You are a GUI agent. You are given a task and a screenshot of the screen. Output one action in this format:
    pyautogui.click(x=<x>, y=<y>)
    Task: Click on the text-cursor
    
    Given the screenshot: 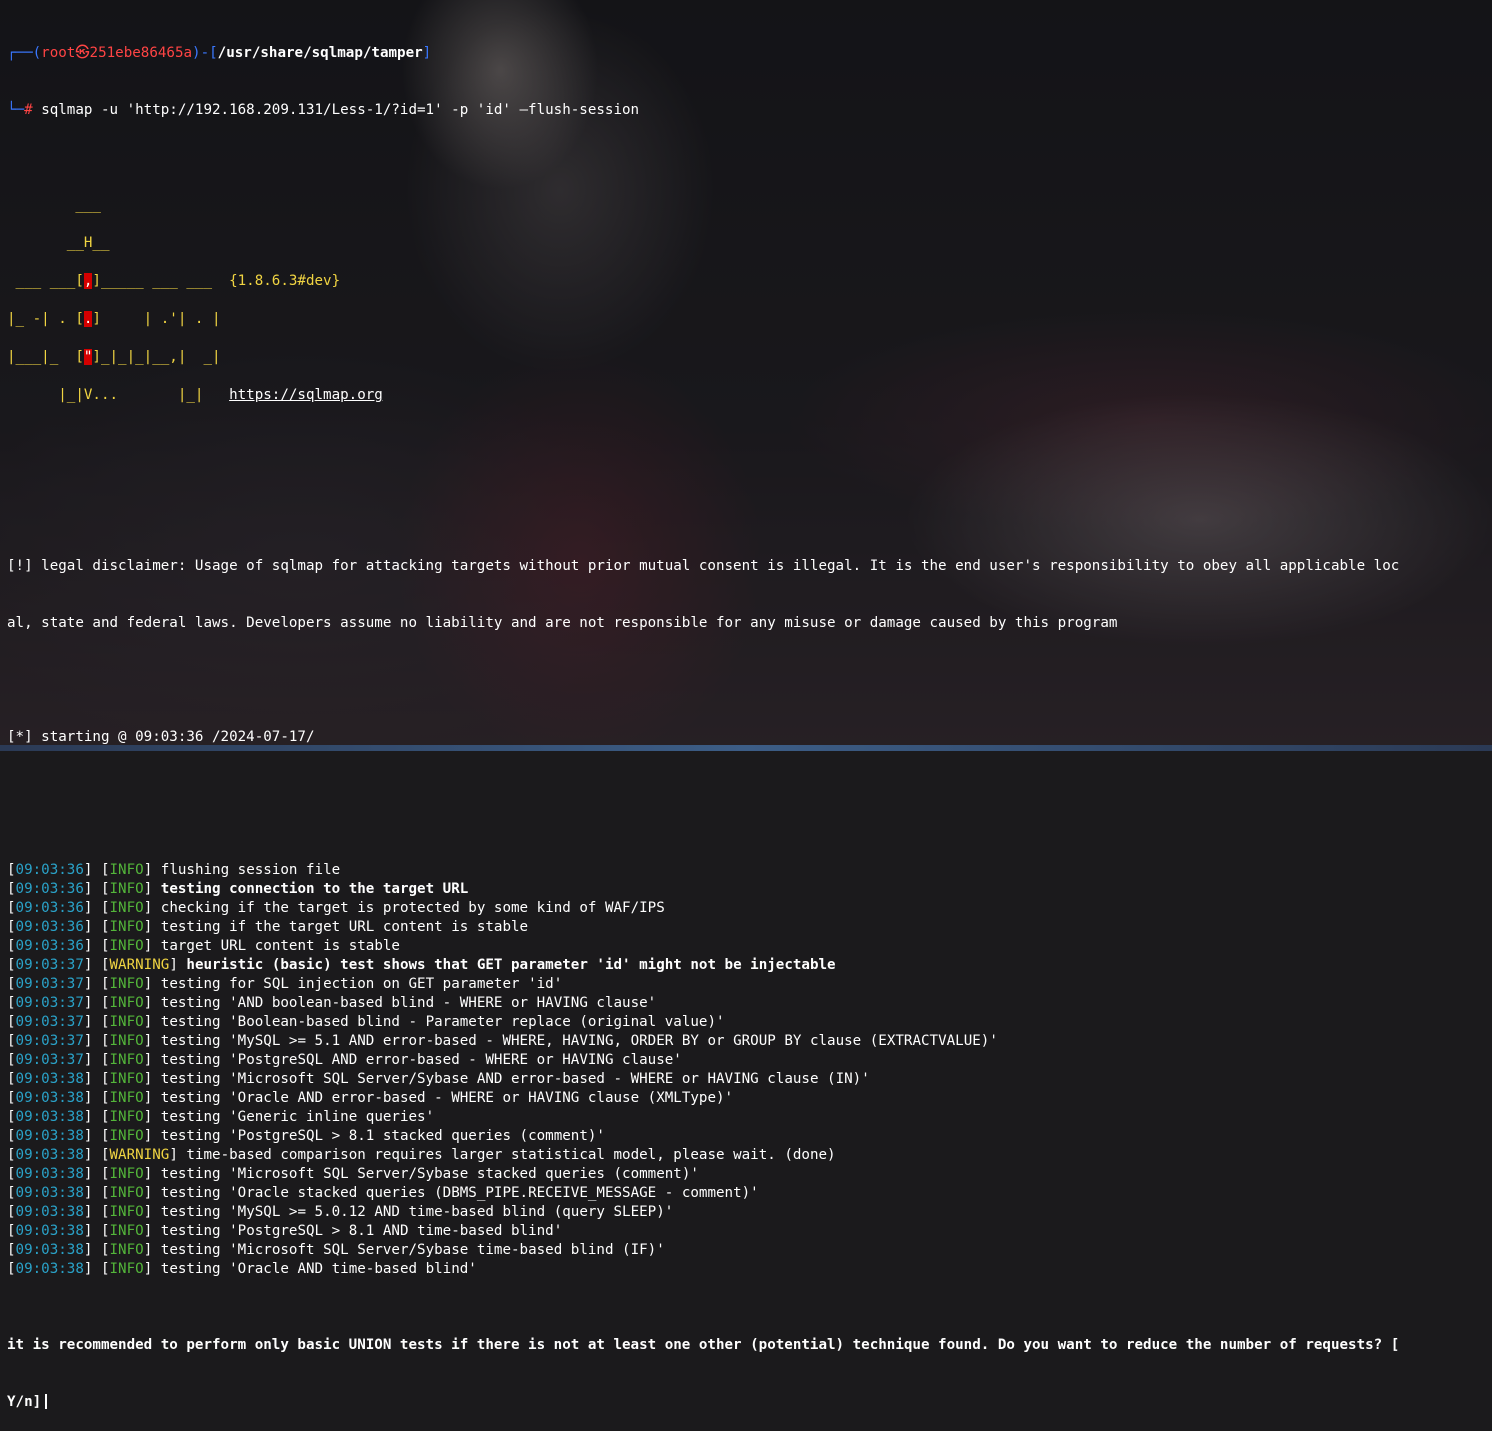 What is the action you would take?
    pyautogui.click(x=46, y=1401)
    